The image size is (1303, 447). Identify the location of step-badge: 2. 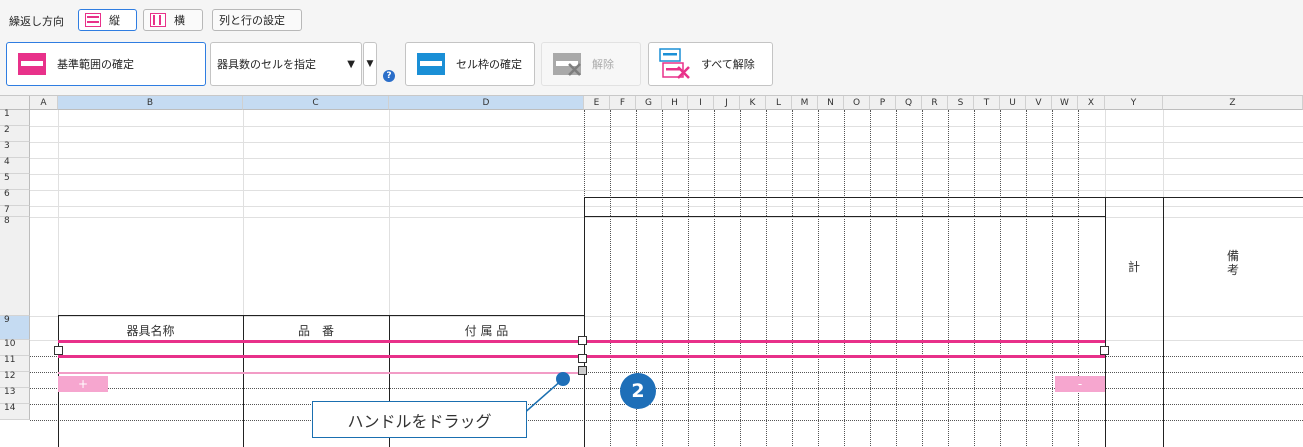
(638, 391).